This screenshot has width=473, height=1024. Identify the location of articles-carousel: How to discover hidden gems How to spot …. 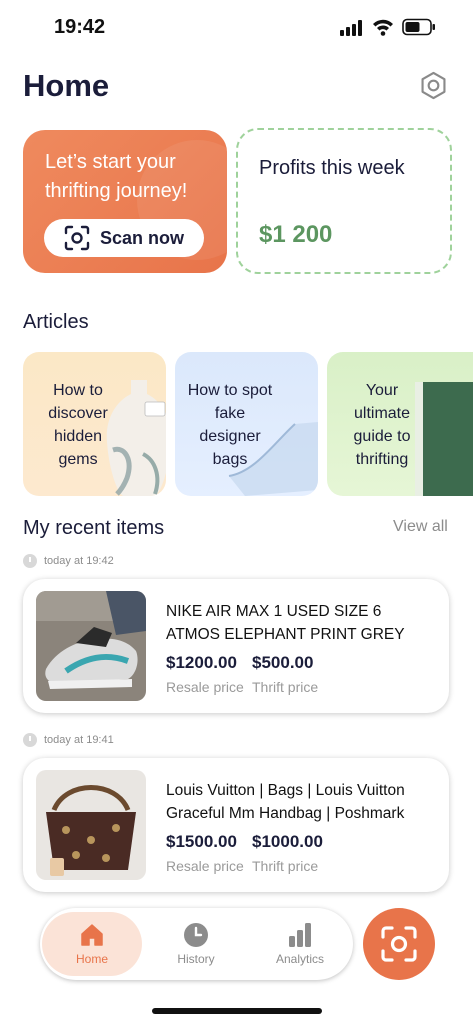
(248, 424).